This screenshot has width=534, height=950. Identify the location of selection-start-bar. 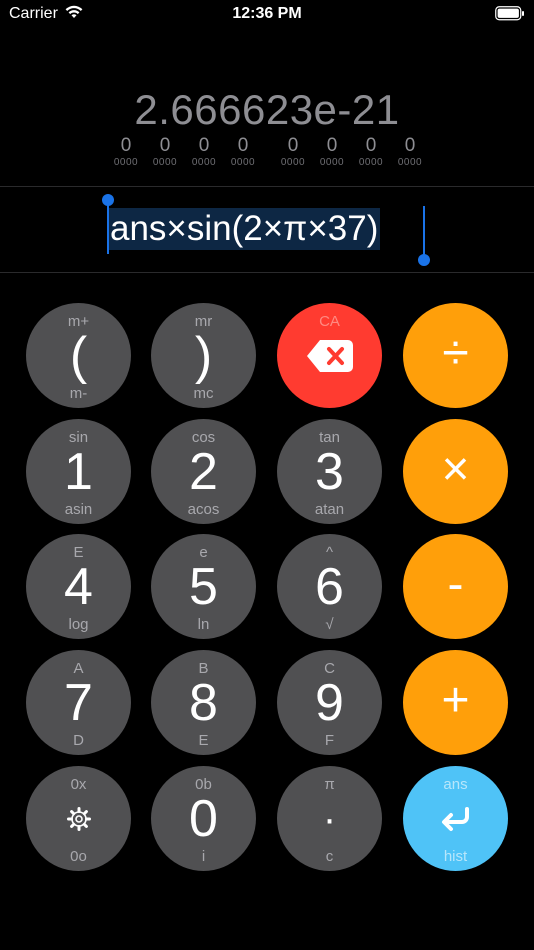
(108, 228).